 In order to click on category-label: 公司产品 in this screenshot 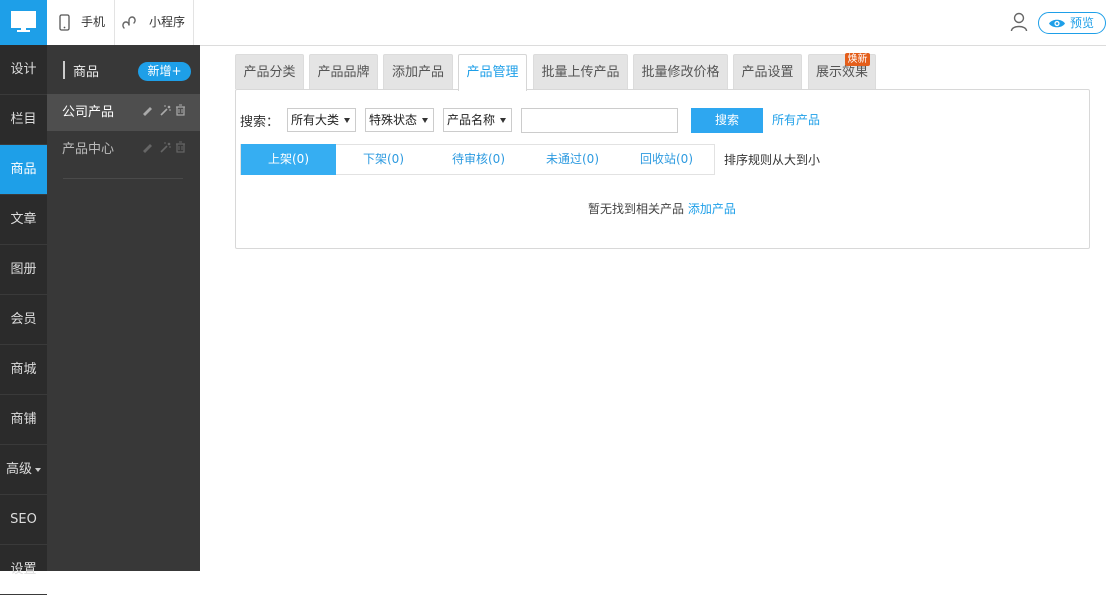, I will do `click(88, 112)`.